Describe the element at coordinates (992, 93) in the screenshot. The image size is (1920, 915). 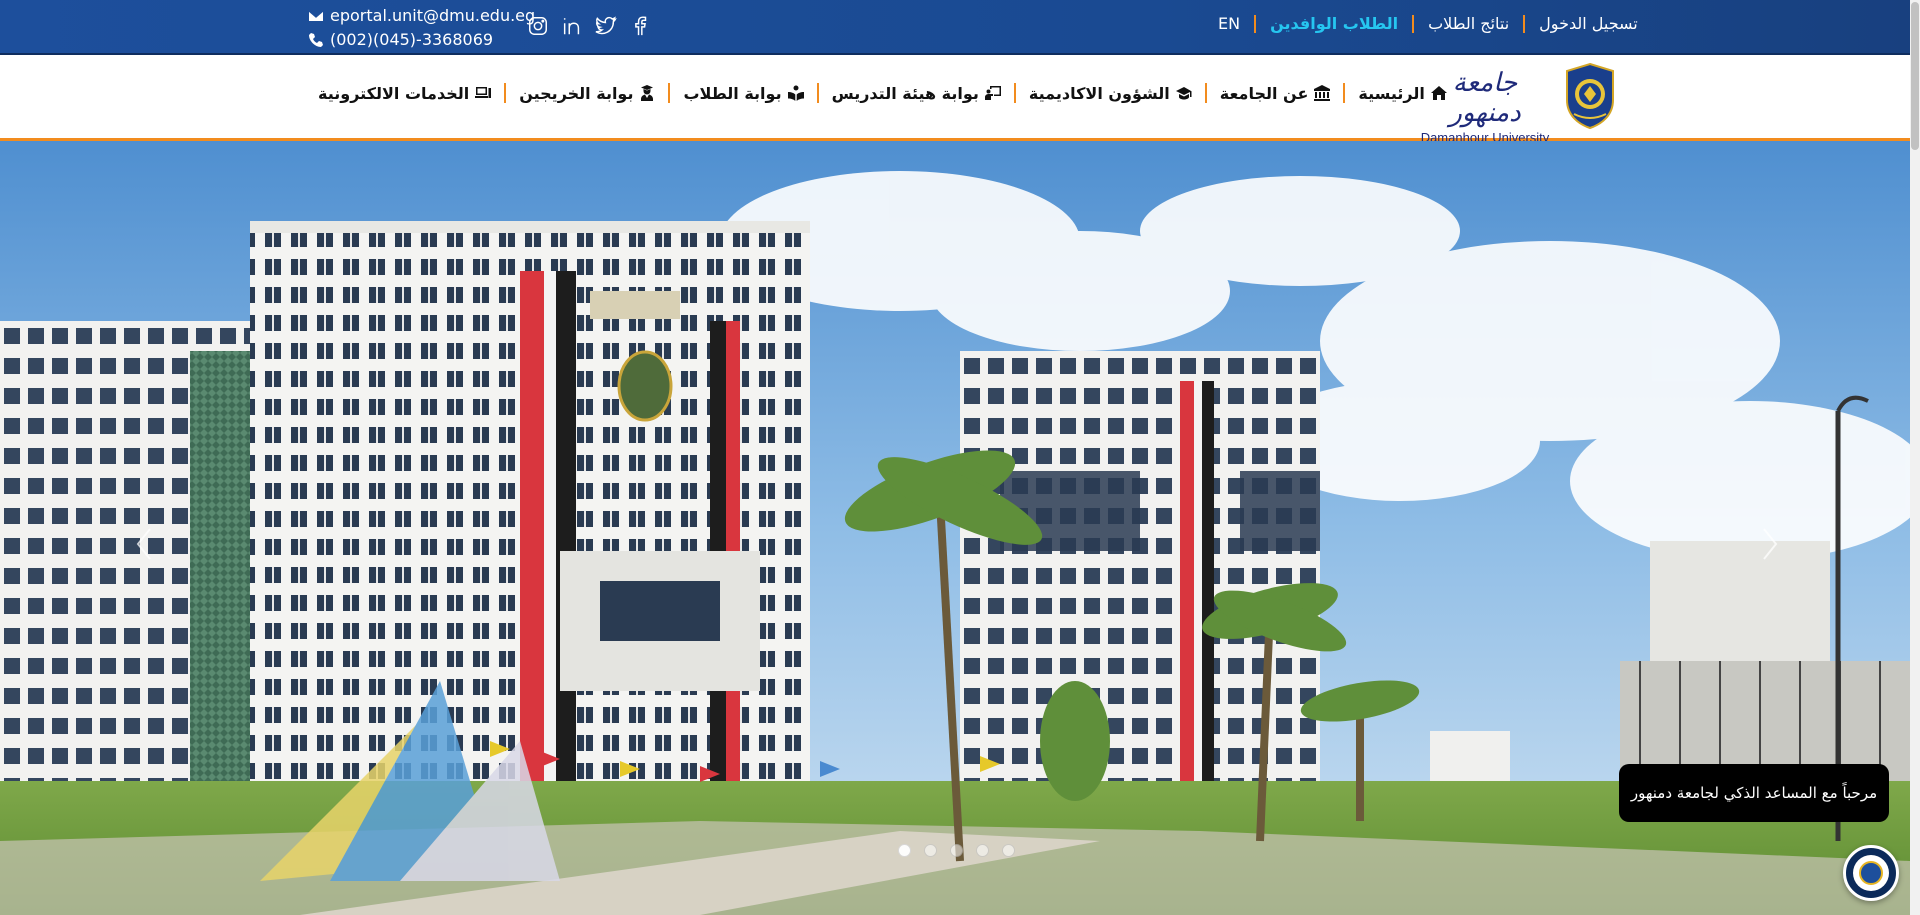
I see `chalkboard-teacher-icon` at that location.